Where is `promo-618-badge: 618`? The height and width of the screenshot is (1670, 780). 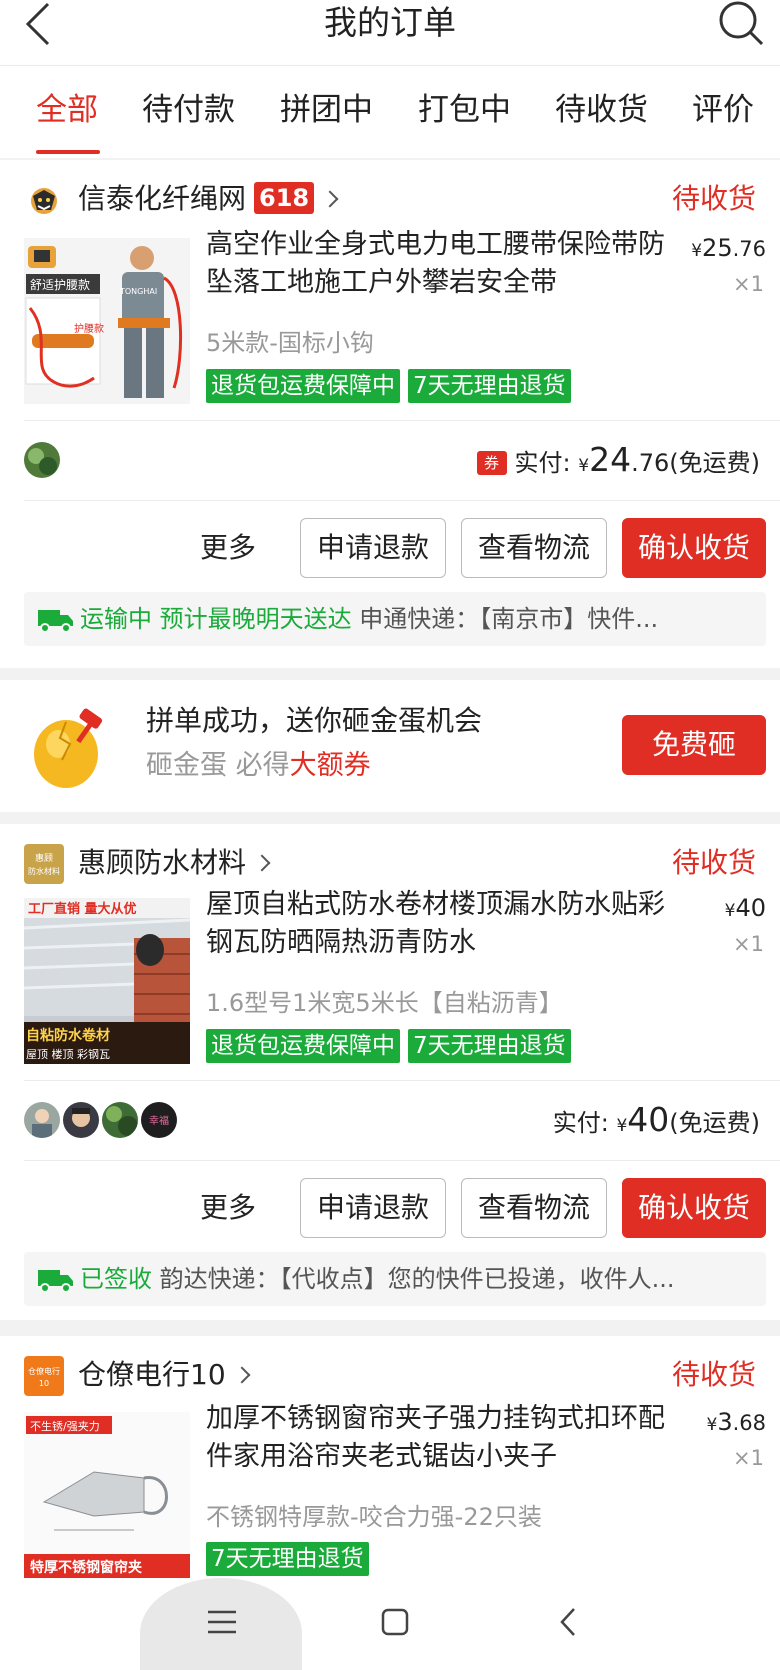
promo-618-badge: 618 is located at coordinates (284, 198).